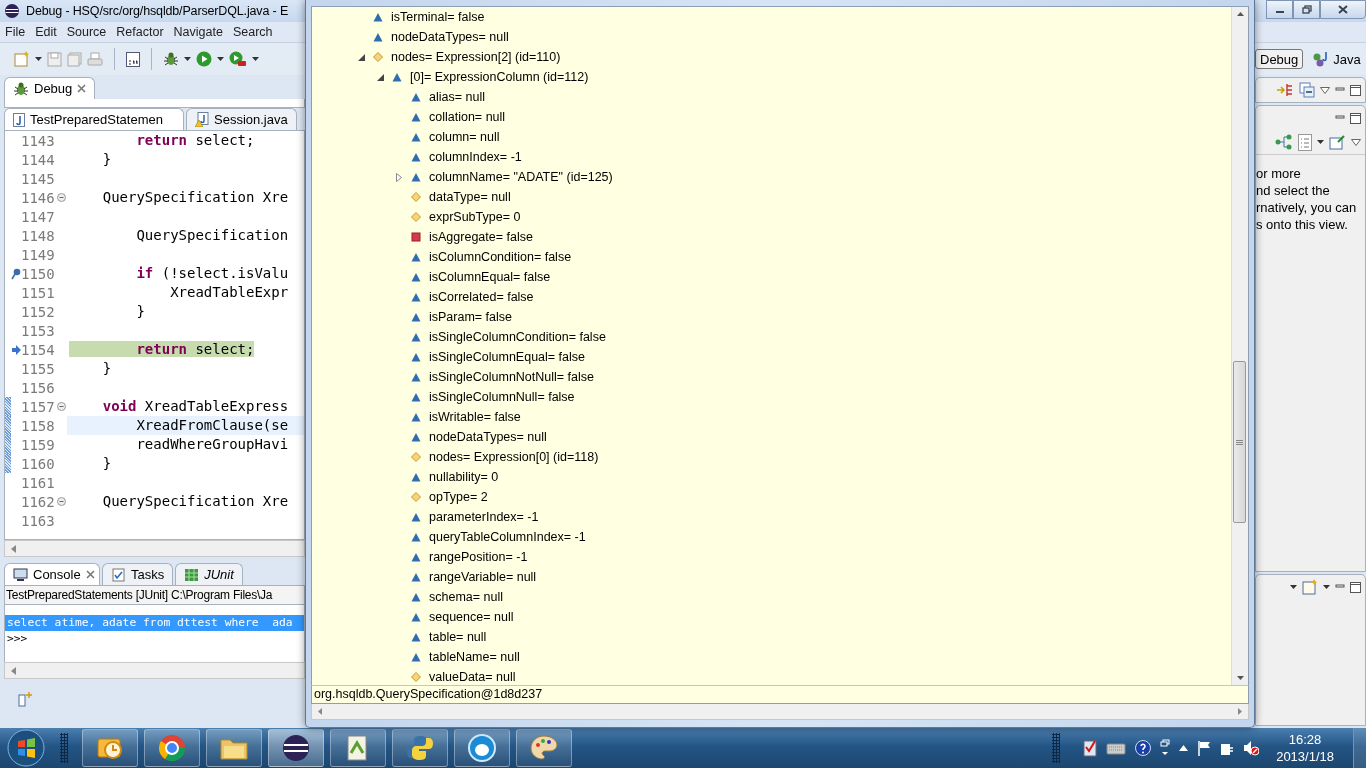  Describe the element at coordinates (1240, 14) in the screenshot. I see `scroll-up-icon` at that location.